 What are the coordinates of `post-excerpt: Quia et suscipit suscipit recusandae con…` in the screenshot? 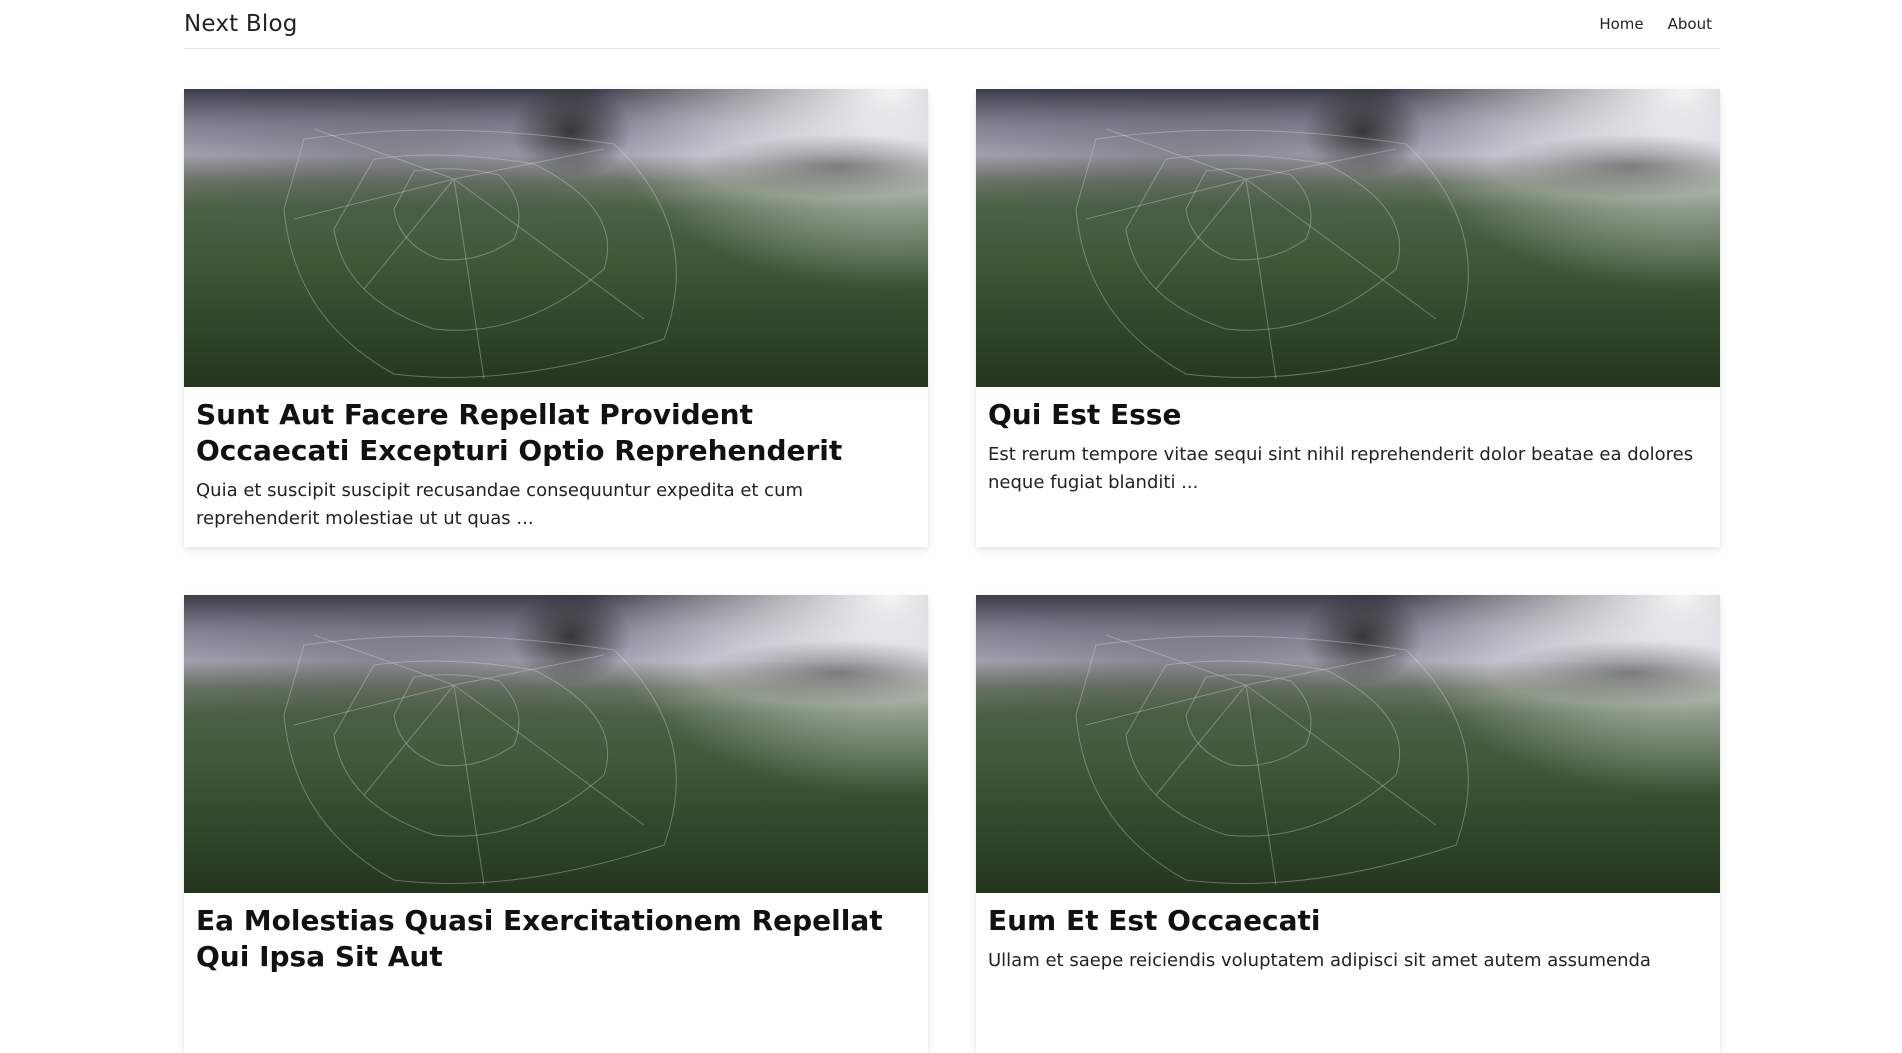 It's located at (500, 504).